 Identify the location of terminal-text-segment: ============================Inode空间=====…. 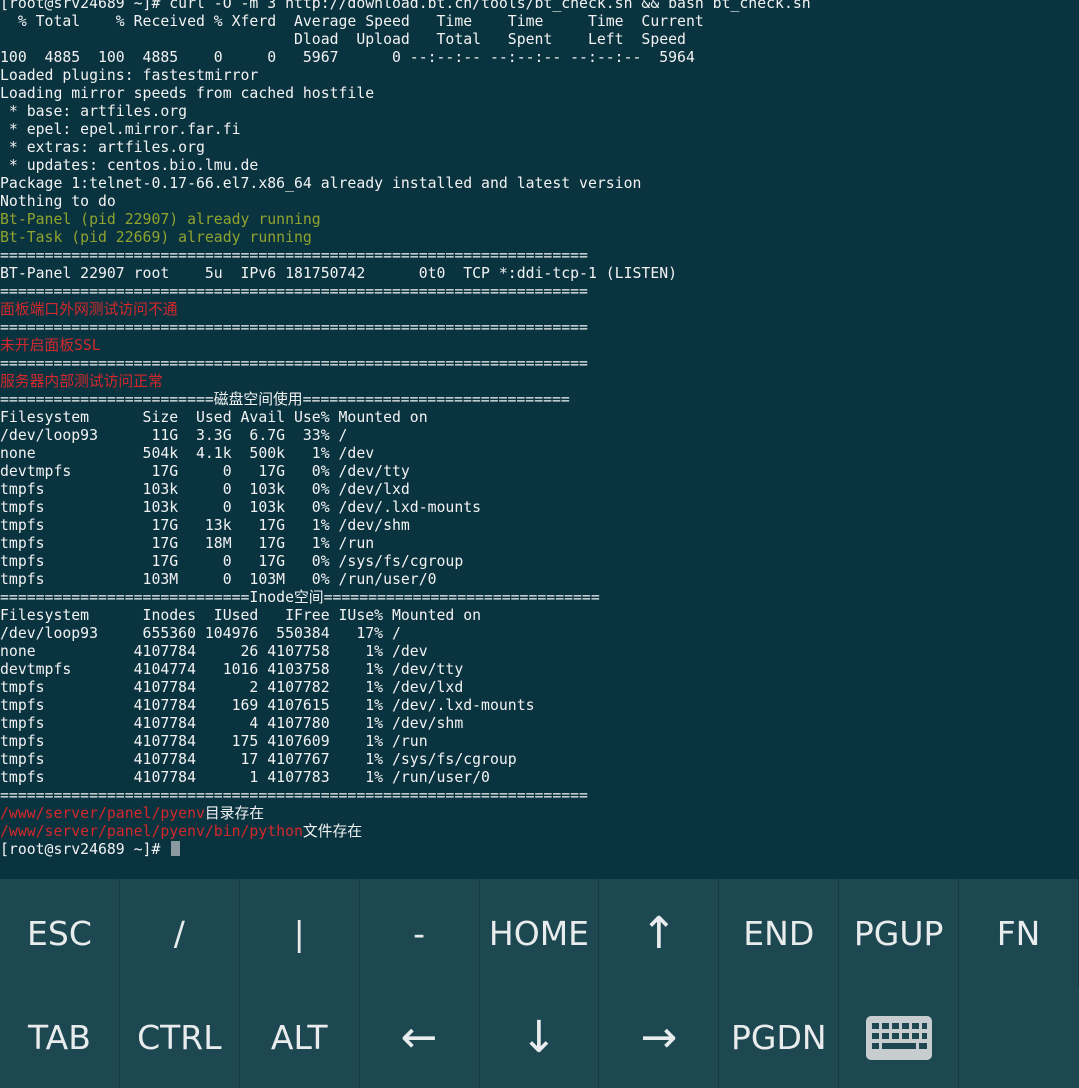
(300, 597).